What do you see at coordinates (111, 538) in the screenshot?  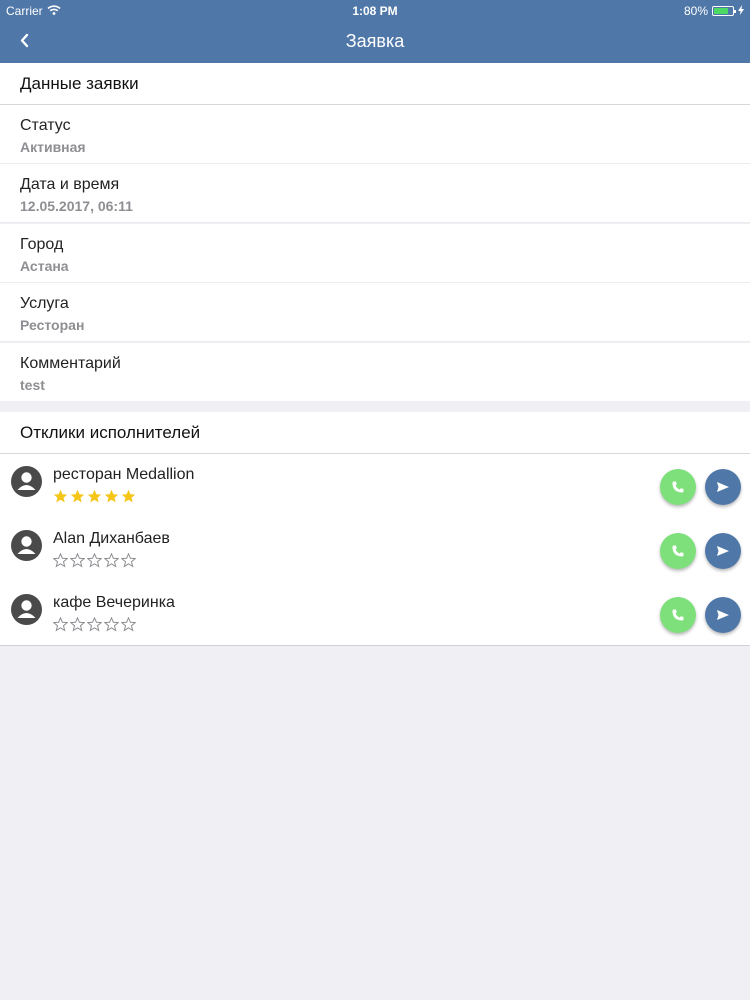 I see `executor-name: Alan Диханбаев` at bounding box center [111, 538].